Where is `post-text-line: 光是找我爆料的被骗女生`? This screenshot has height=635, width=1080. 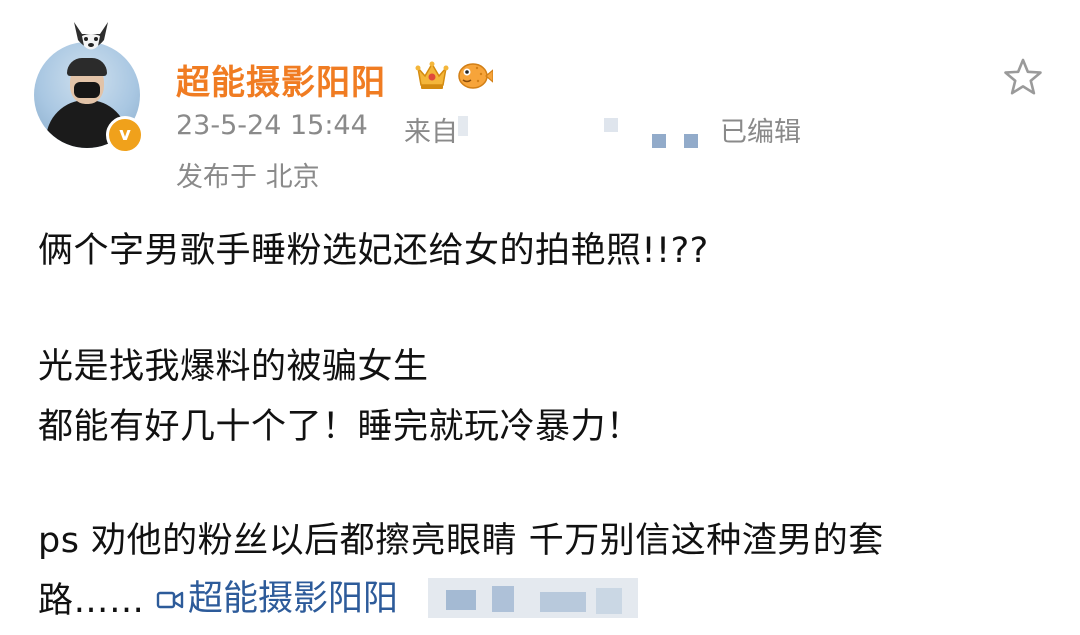
post-text-line: 光是找我爆料的被骗女生 is located at coordinates (233, 367).